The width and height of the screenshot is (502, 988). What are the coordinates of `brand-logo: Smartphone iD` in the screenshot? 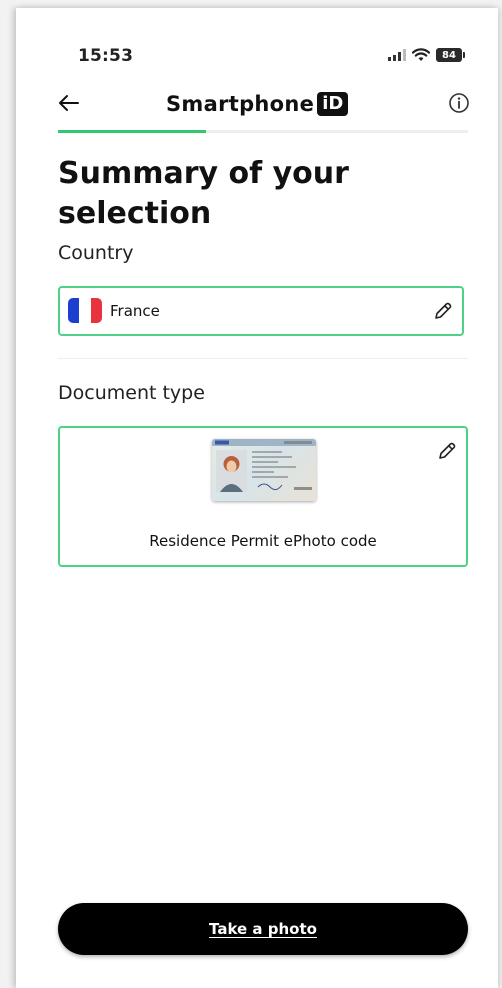 It's located at (257, 104).